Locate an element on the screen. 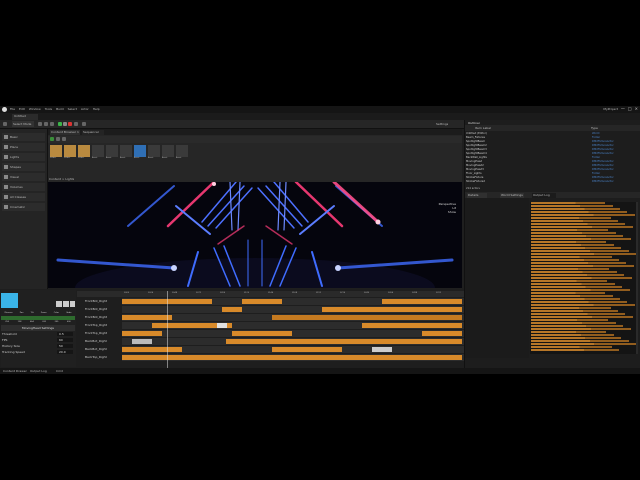 The width and height of the screenshot is (640, 480). close-button: × is located at coordinates (636, 109).